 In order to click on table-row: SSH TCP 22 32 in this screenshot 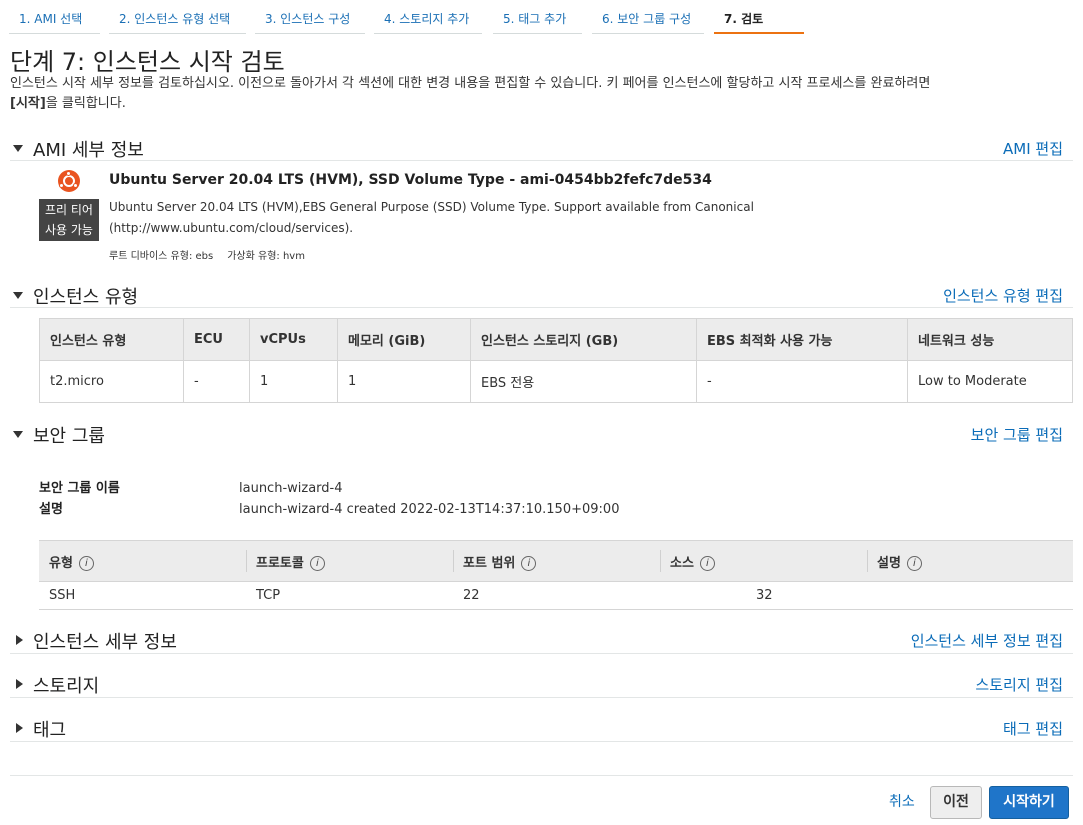, I will do `click(556, 595)`.